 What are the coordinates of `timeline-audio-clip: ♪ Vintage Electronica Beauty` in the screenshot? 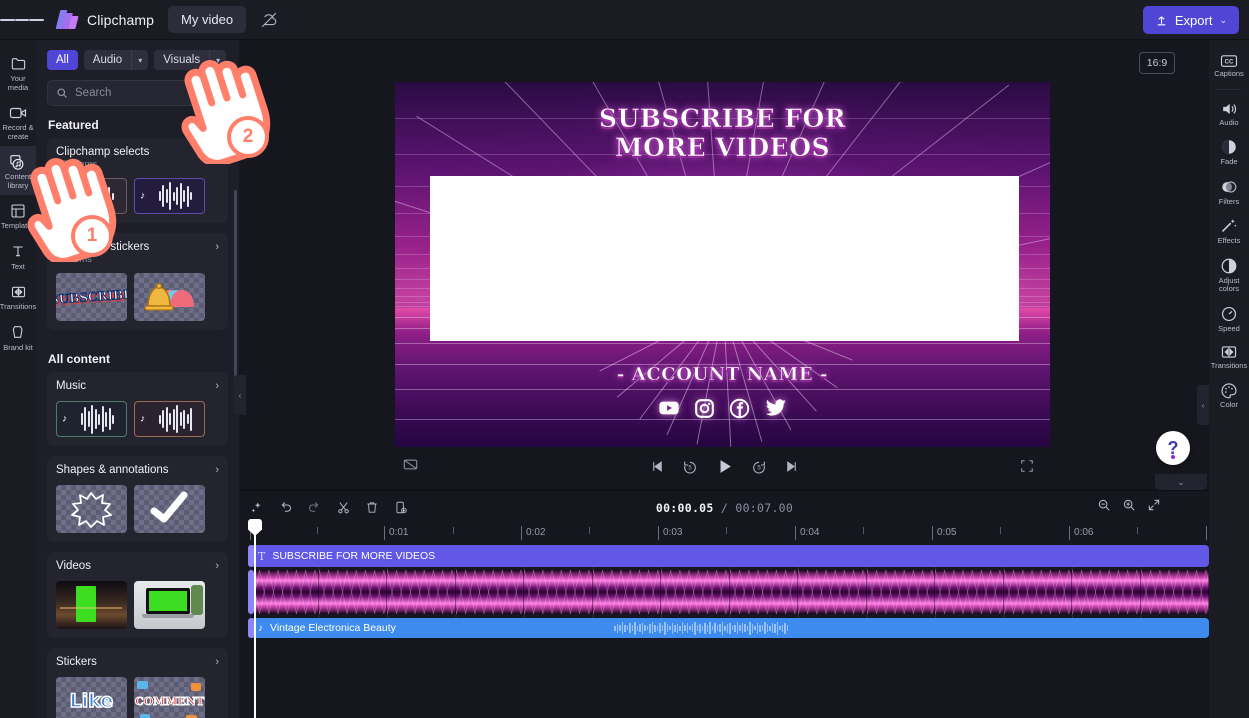 It's located at (729, 628).